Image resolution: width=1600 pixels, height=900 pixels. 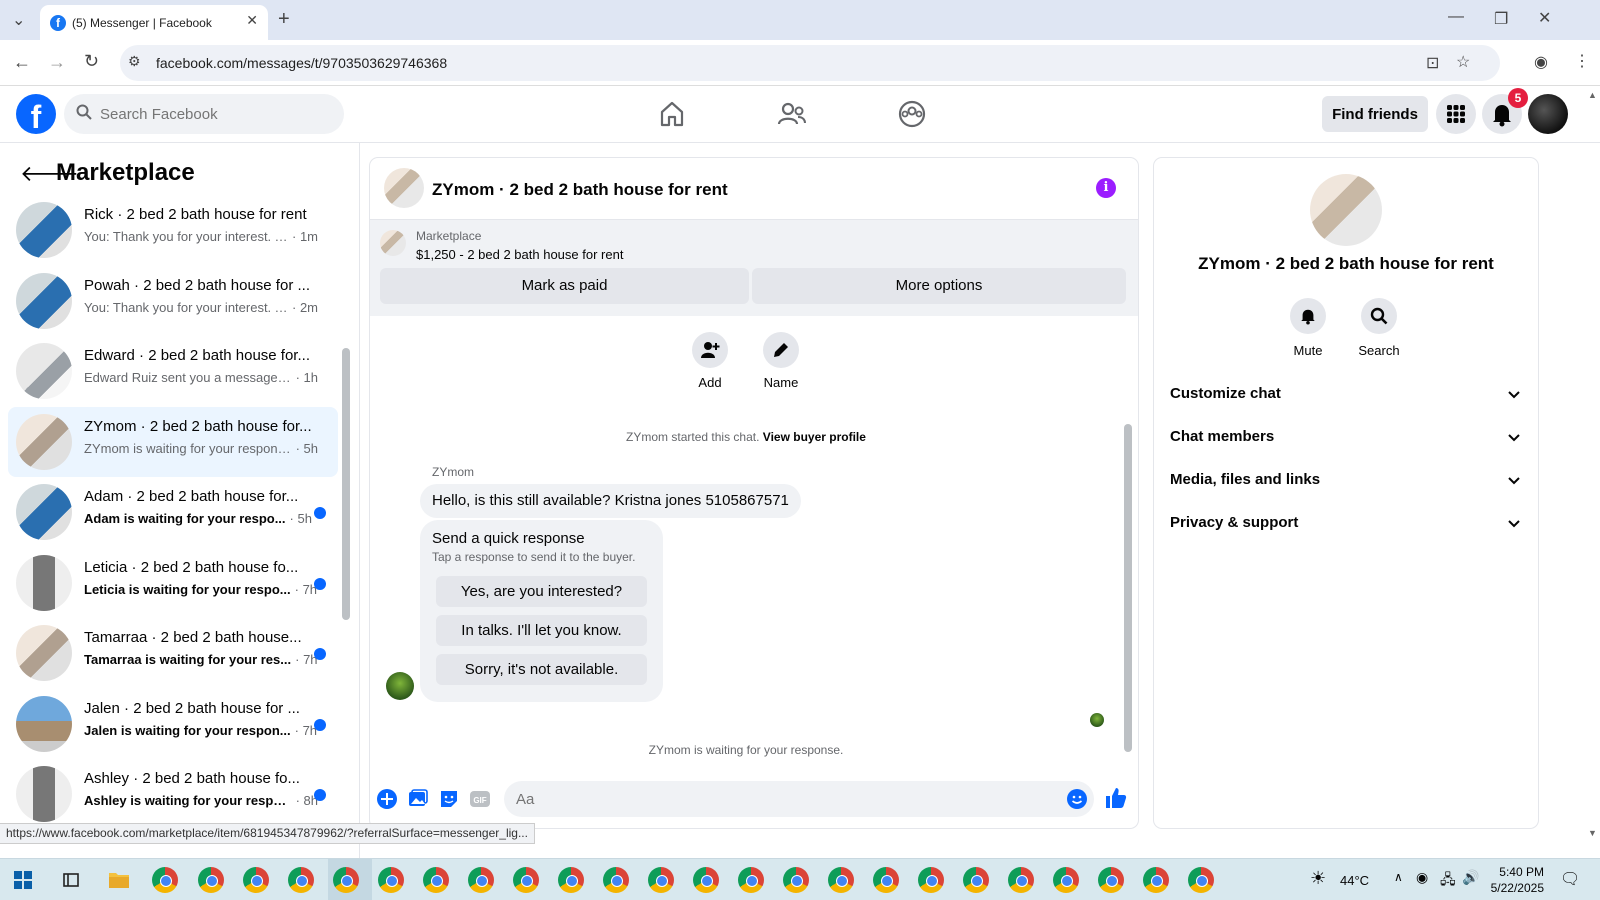 I want to click on chat-scrollbar, so click(x=1128, y=588).